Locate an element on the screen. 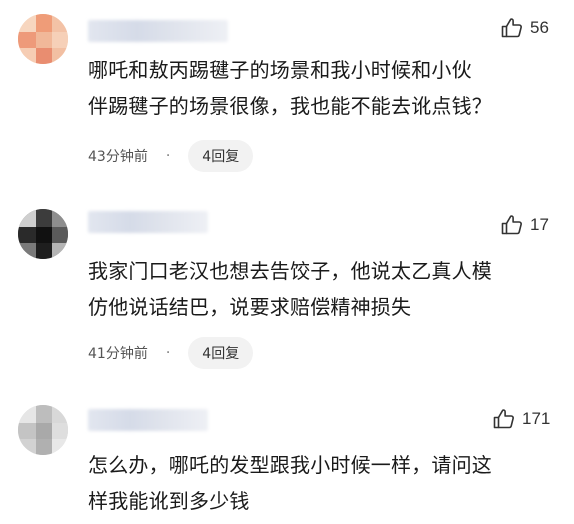 The image size is (574, 524). comment-time: 43分钟前 is located at coordinates (118, 157).